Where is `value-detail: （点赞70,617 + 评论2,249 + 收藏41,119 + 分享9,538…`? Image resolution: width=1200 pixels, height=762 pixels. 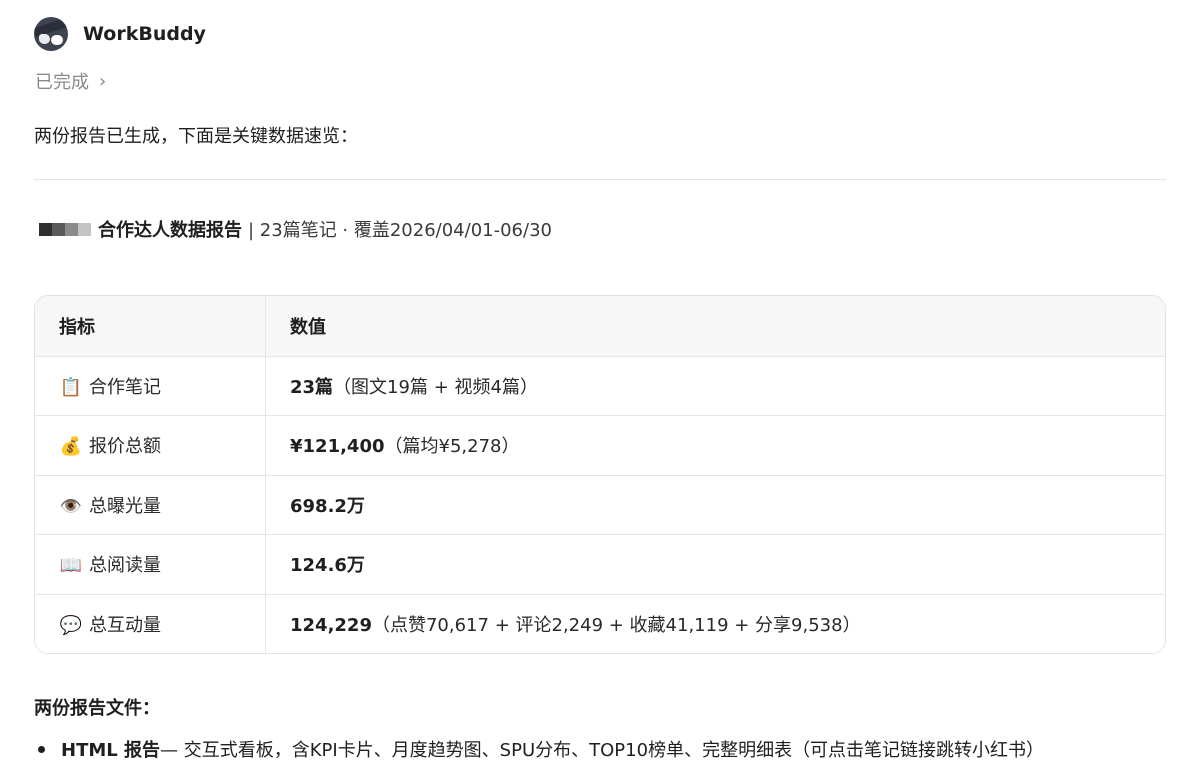 value-detail: （点赞70,617 + 评论2,249 + 收藏41,119 + 分享9,538… is located at coordinates (616, 625).